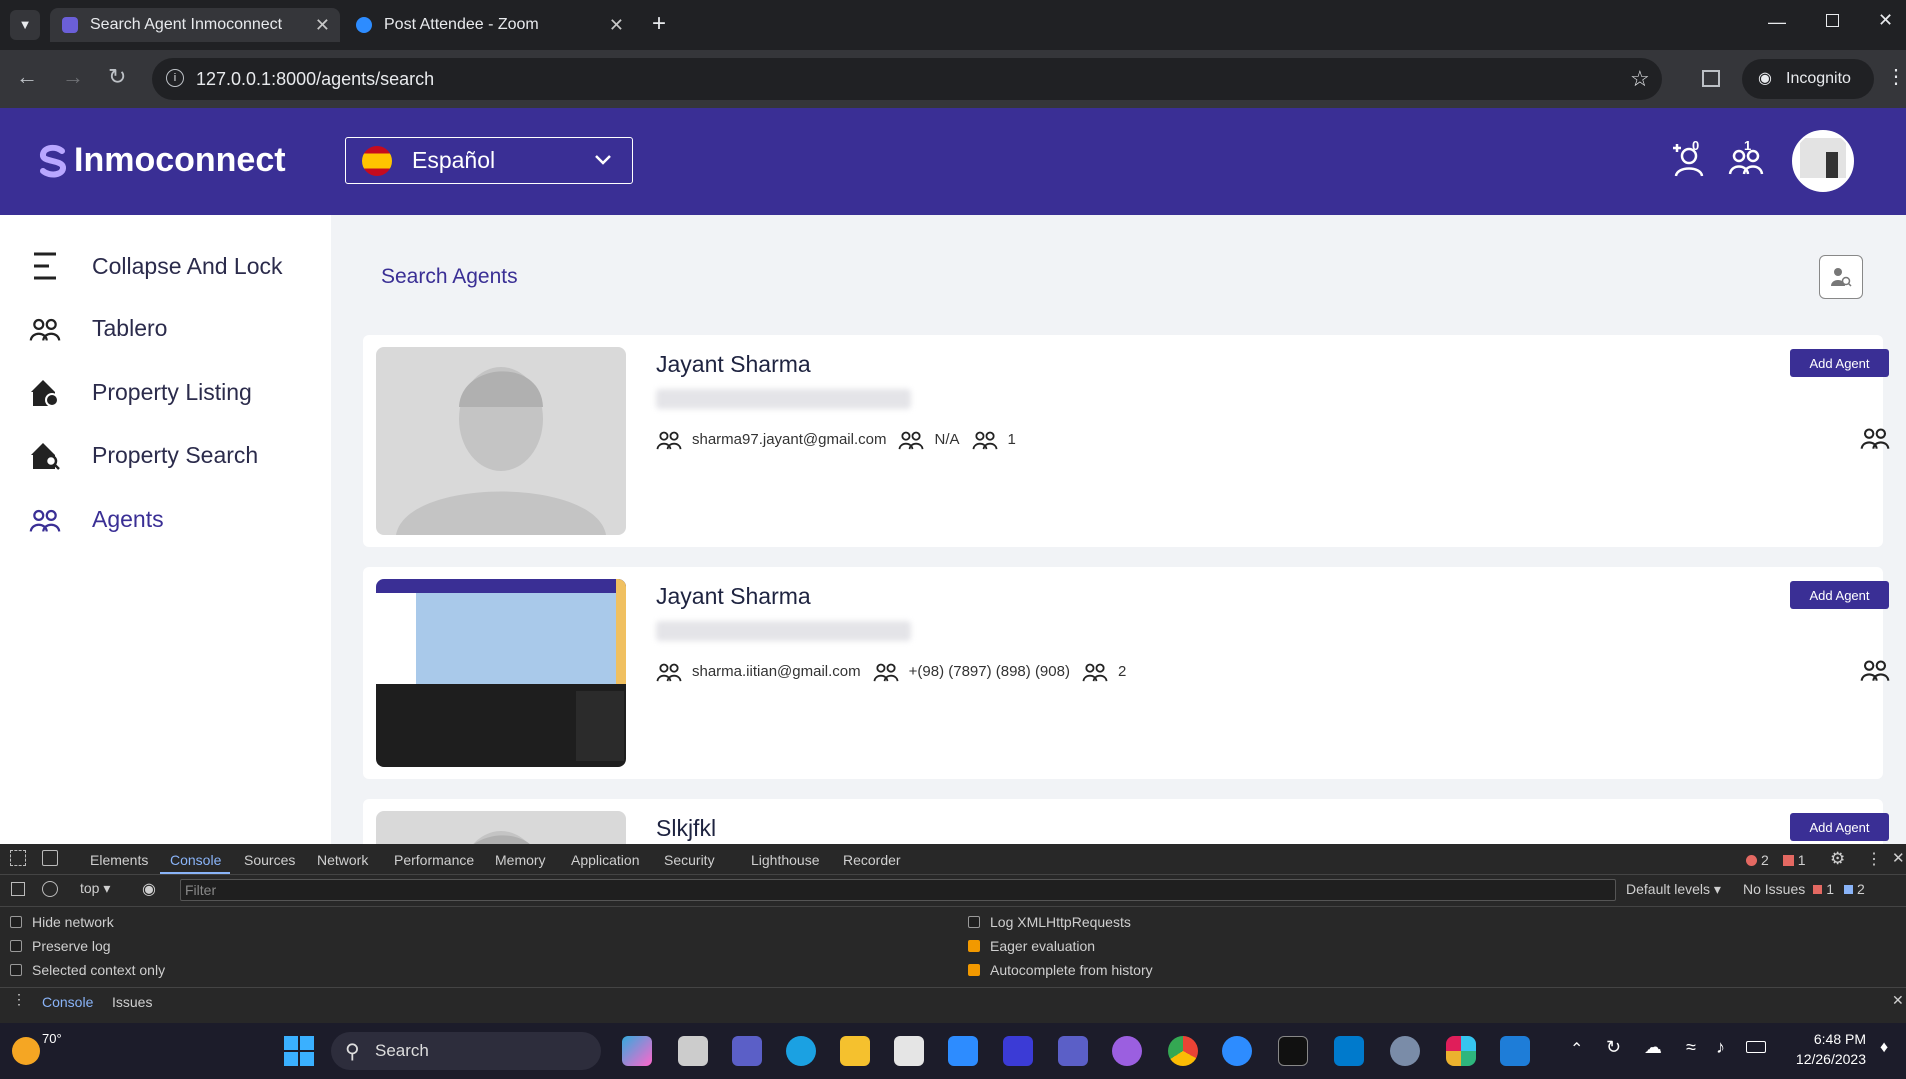  Describe the element at coordinates (1823, 161) in the screenshot. I see `user-avatar` at that location.